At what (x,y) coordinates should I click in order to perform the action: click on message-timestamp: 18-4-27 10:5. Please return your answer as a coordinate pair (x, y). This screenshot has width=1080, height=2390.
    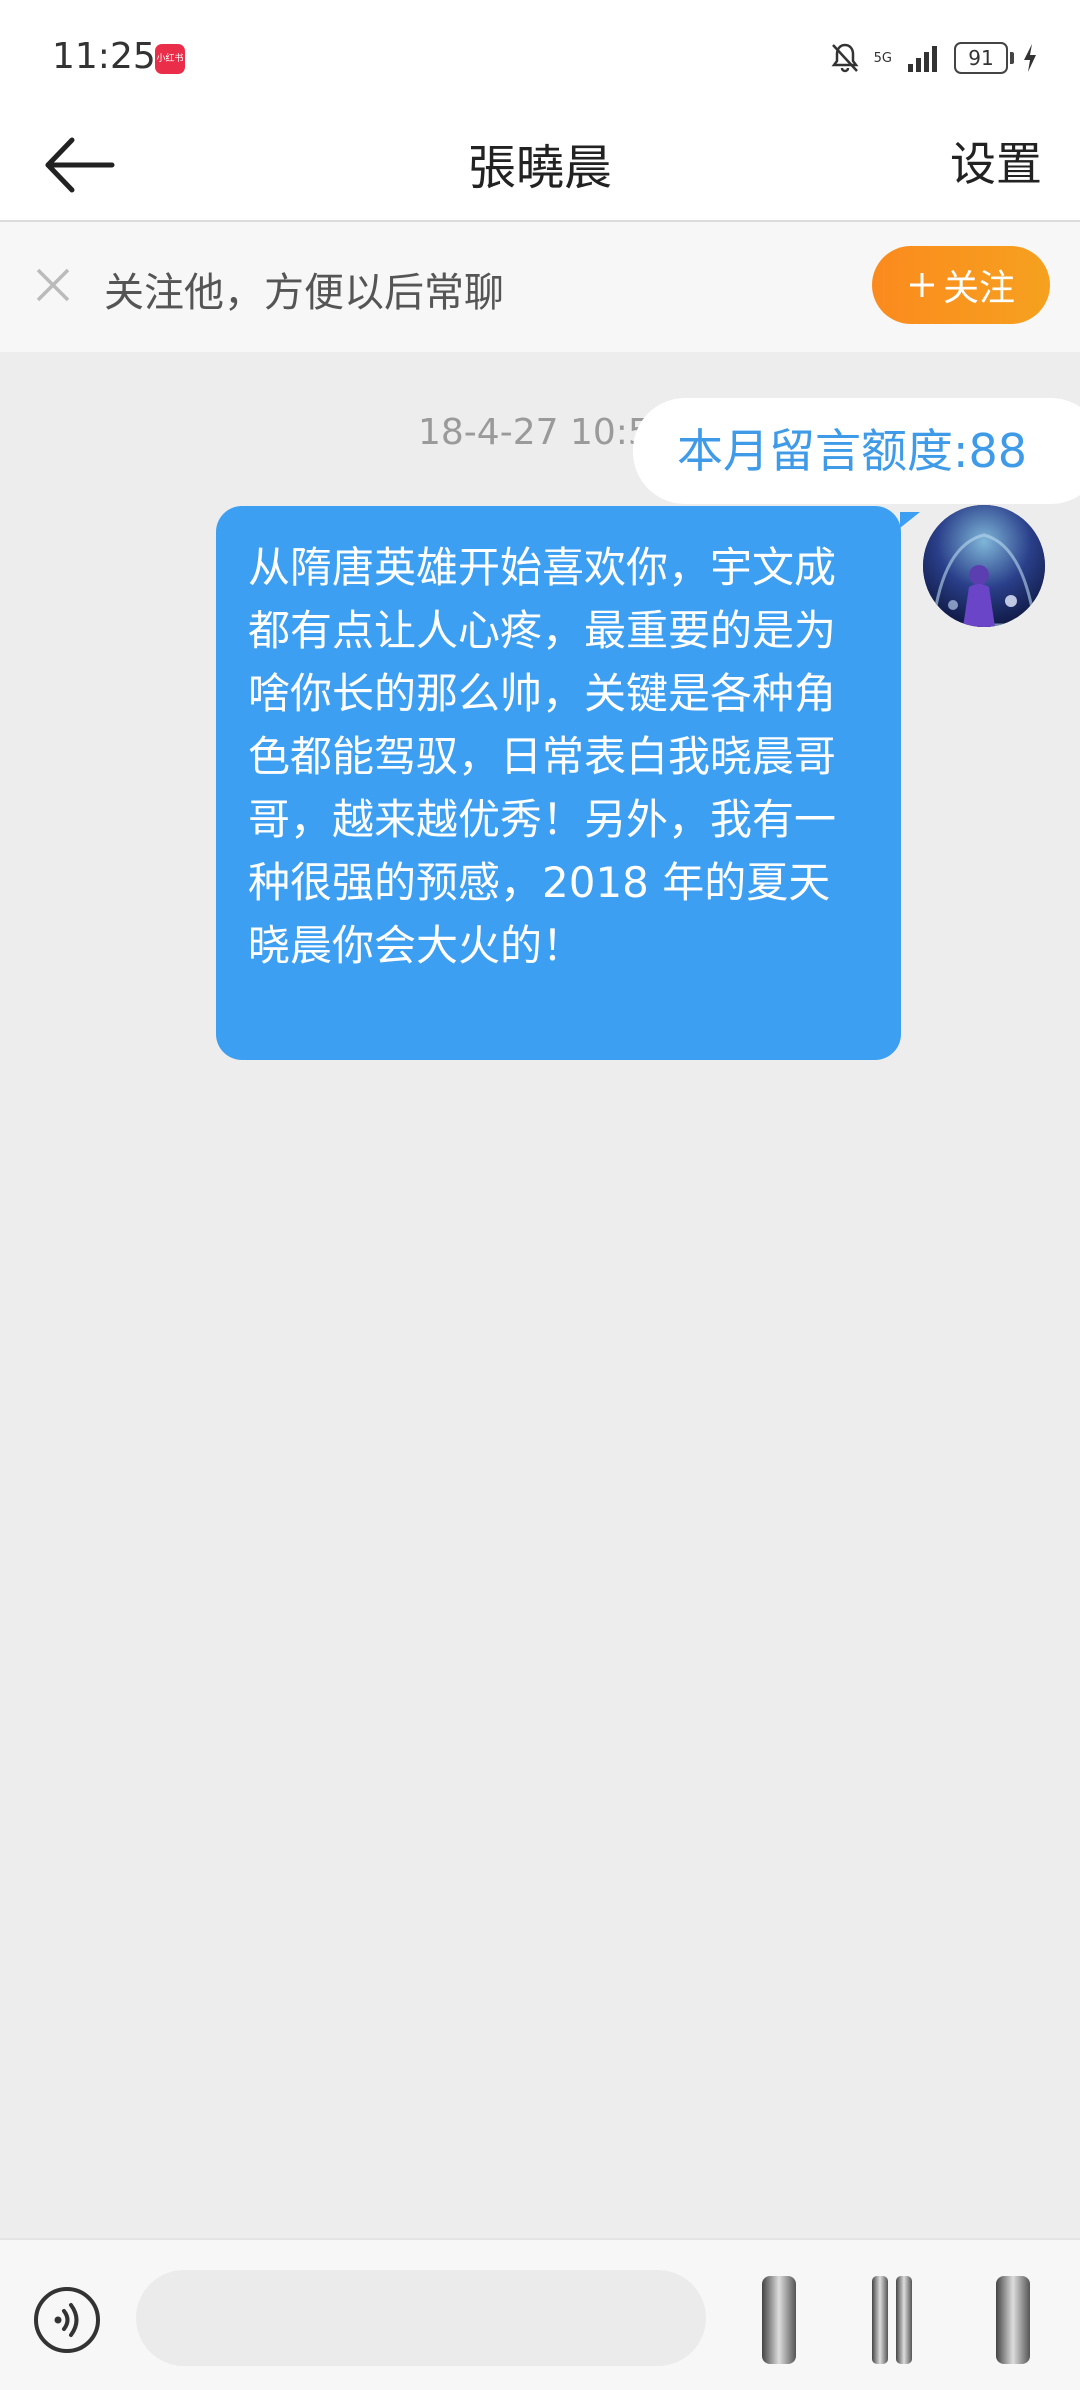
    Looking at the image, I should click on (534, 432).